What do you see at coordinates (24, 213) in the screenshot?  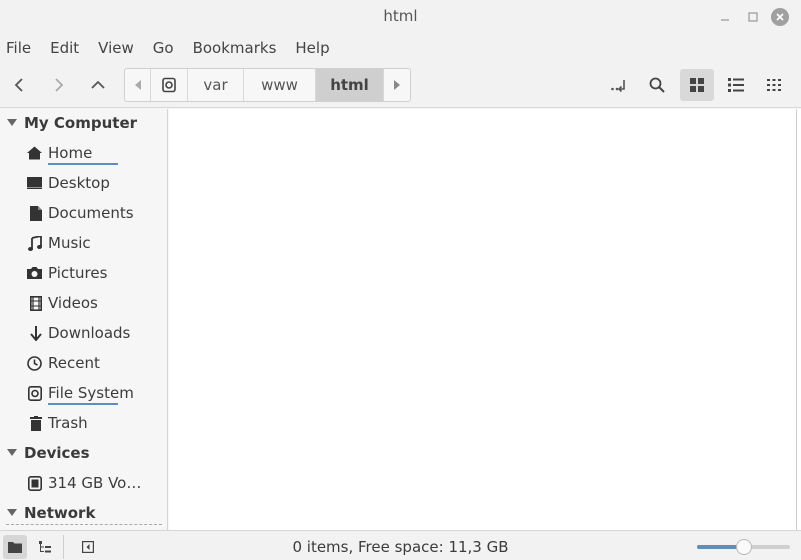 I see `documents-icon` at bounding box center [24, 213].